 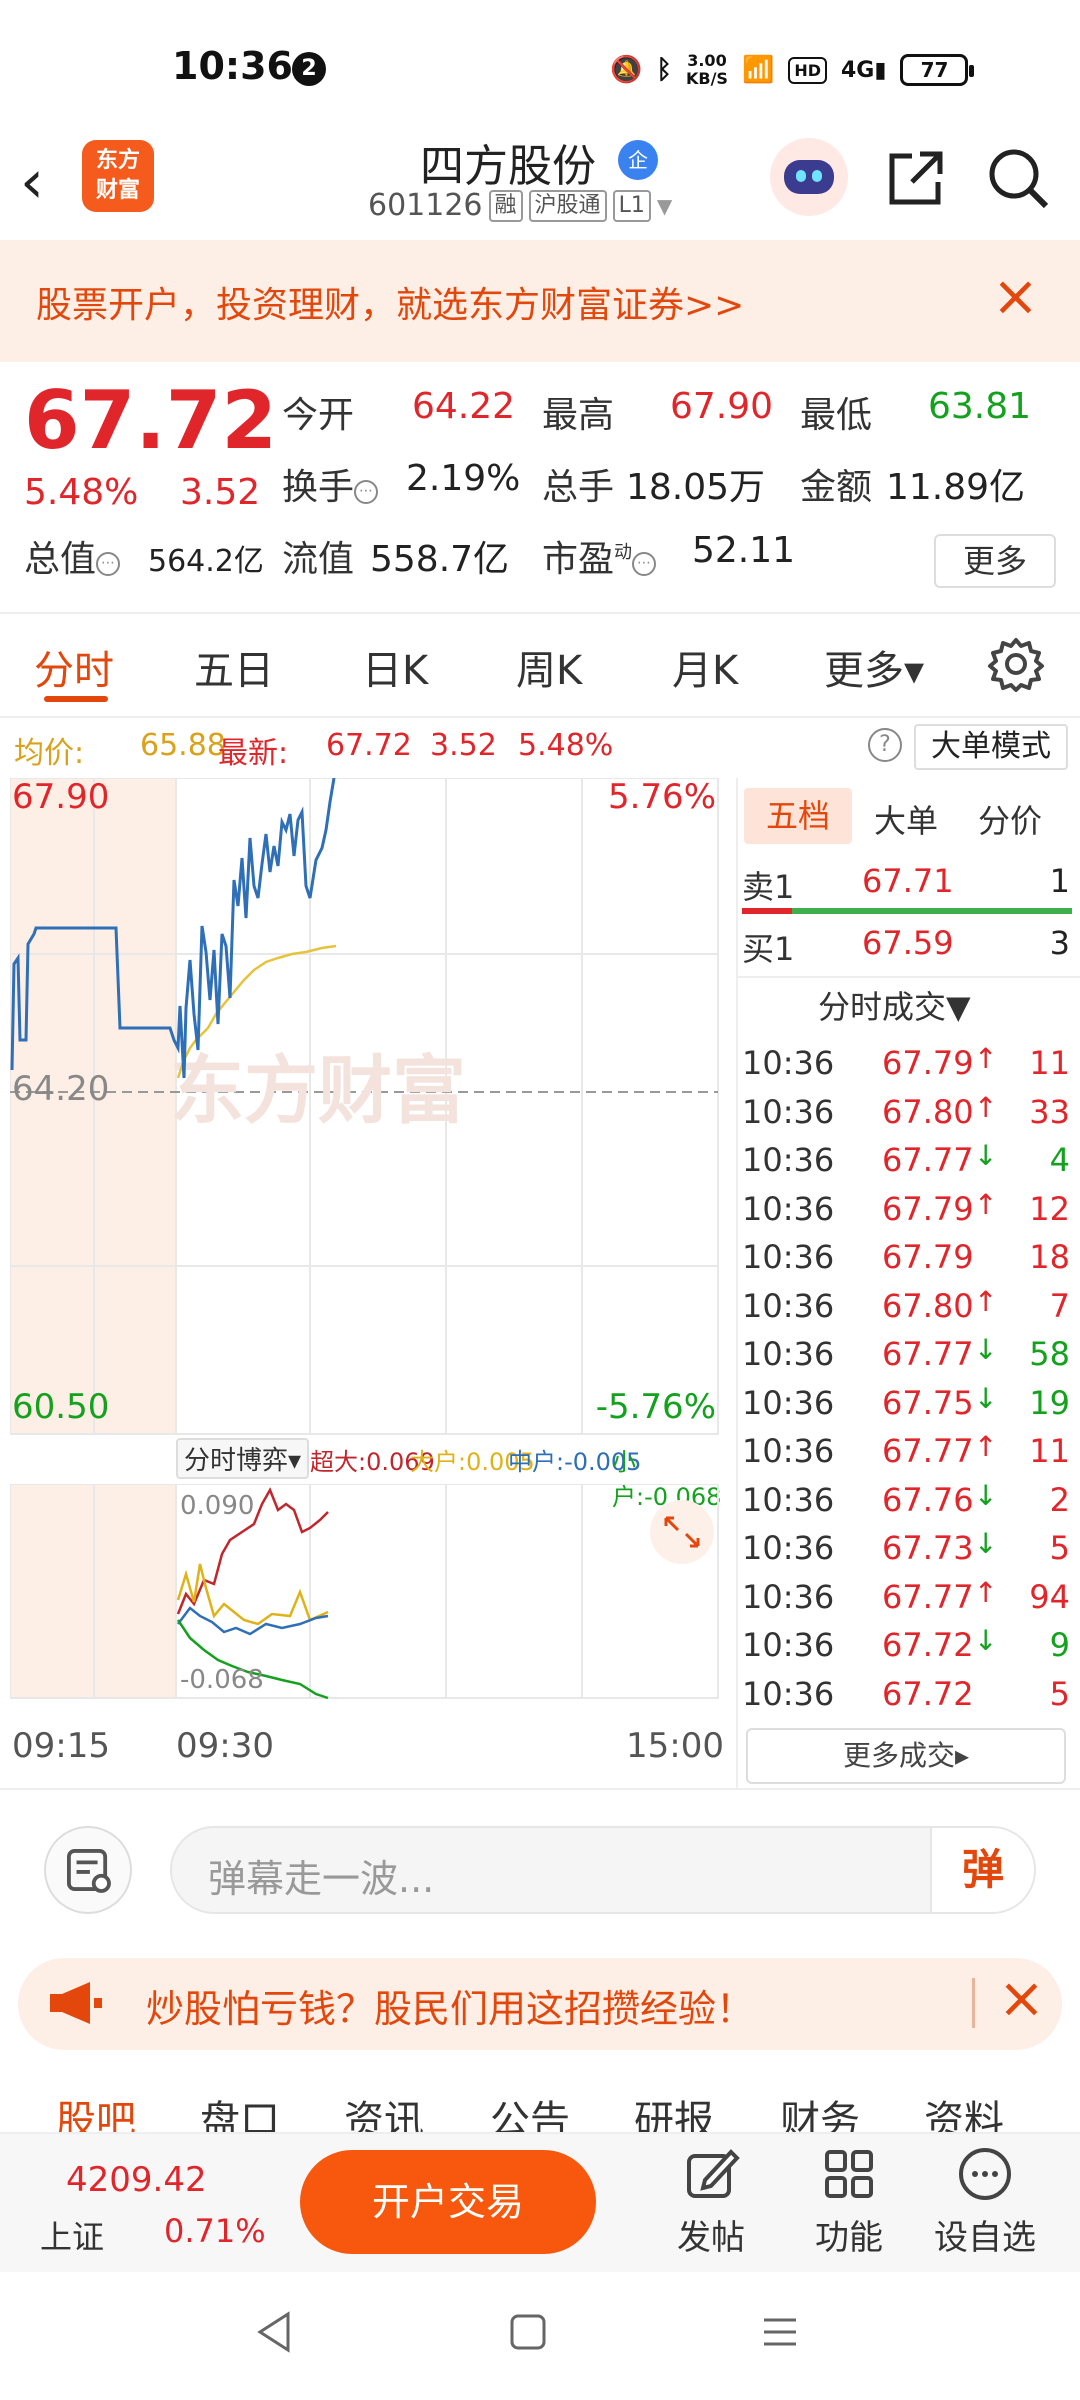 What do you see at coordinates (243, 1458) in the screenshot?
I see `flow-mode-dropdown: 分时博弈▾` at bounding box center [243, 1458].